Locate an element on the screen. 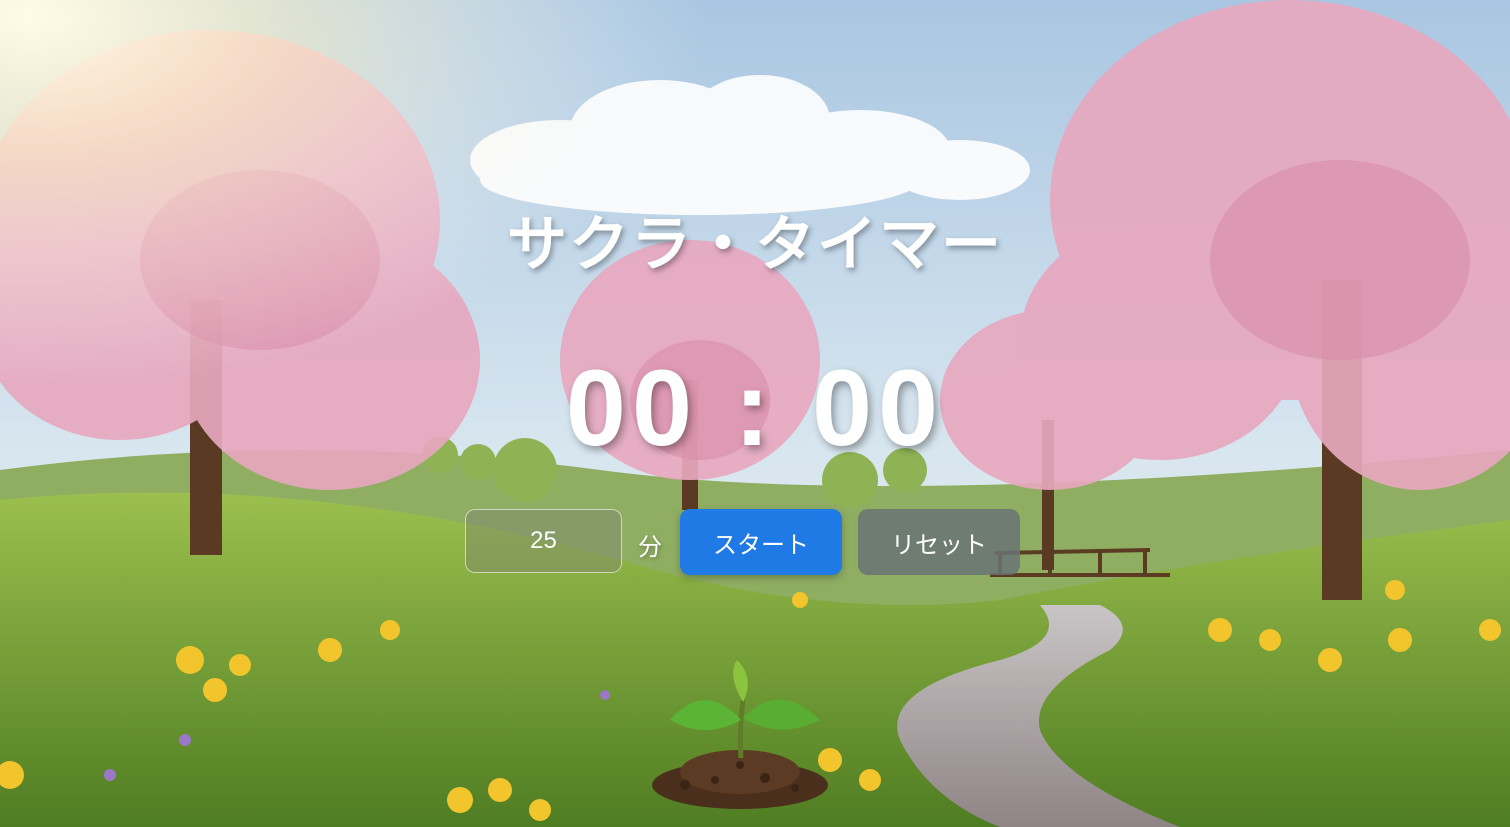 The width and height of the screenshot is (1510, 827). timer-controls: 分 スタート リセット is located at coordinates (755, 542).